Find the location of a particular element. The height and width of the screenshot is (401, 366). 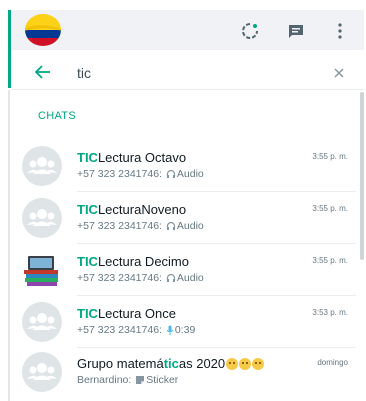

colombia-flag-icon is located at coordinates (43, 30).